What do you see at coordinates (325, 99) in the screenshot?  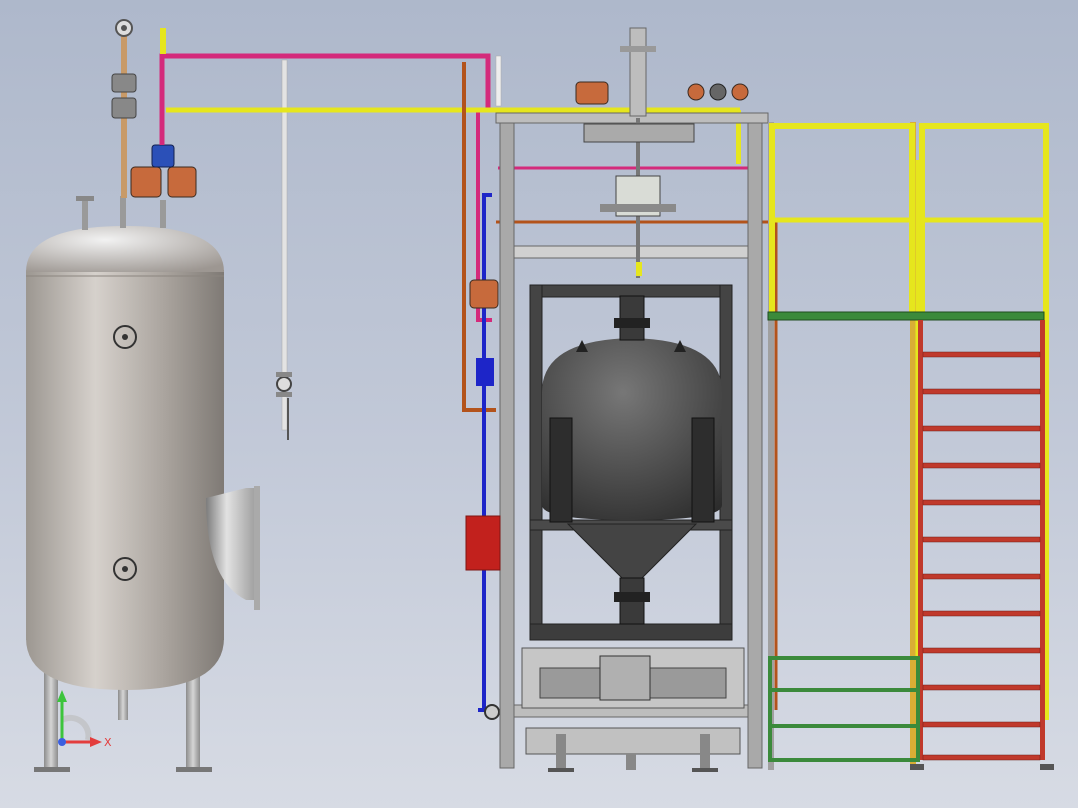 I see `pipe-magenta` at bounding box center [325, 99].